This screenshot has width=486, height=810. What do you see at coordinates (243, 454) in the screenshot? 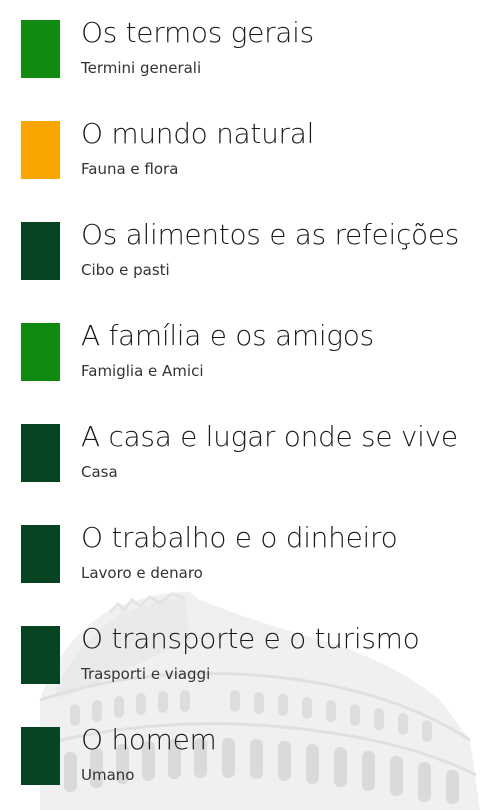
I see `category-item: A casa e lugar onde se vive Casa` at bounding box center [243, 454].